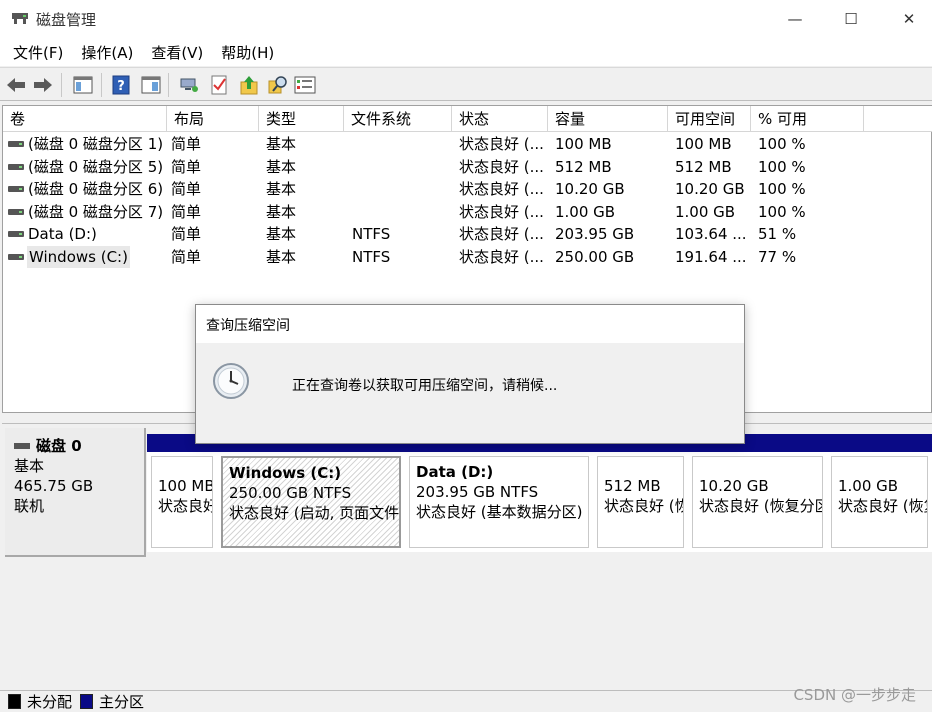  I want to click on pane-icon, so click(151, 85).